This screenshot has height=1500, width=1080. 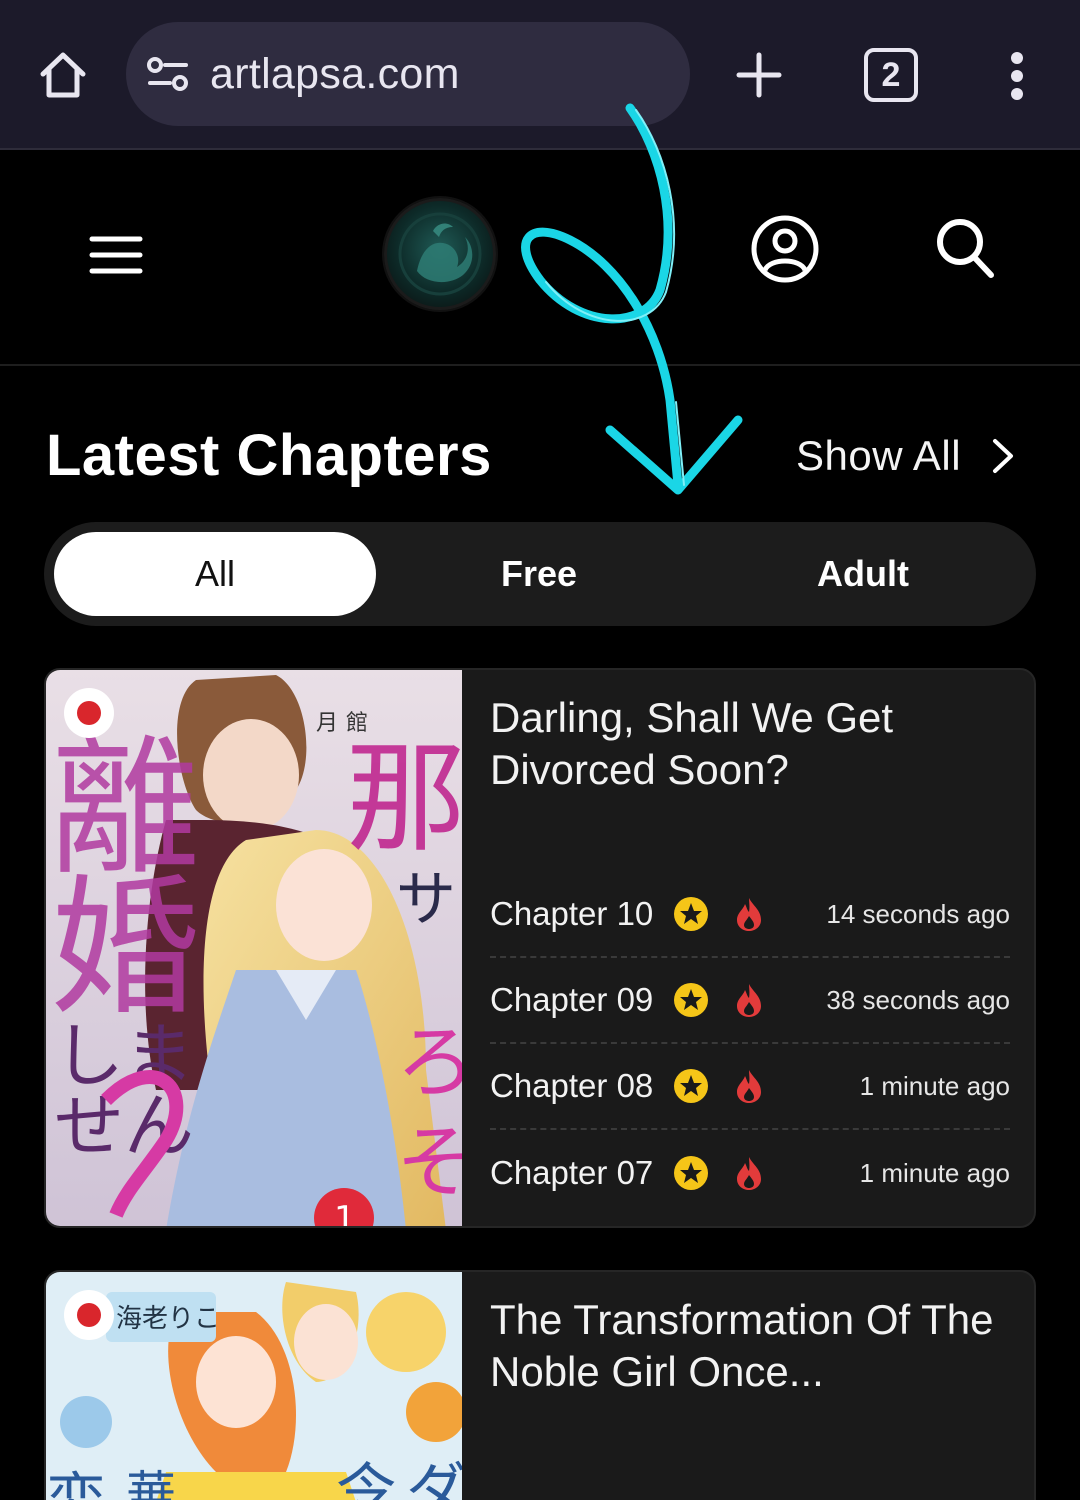 I want to click on user-icon, so click(x=785, y=249).